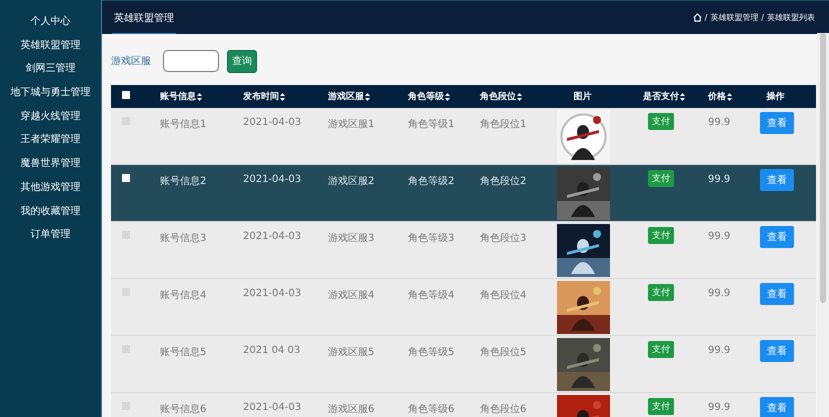 The height and width of the screenshot is (417, 829). Describe the element at coordinates (463, 405) in the screenshot. I see `table-row: 账号信息6 2021-04-03 游戏区服6 角色等级6 角色段位6 支付 99.9 查看` at that location.